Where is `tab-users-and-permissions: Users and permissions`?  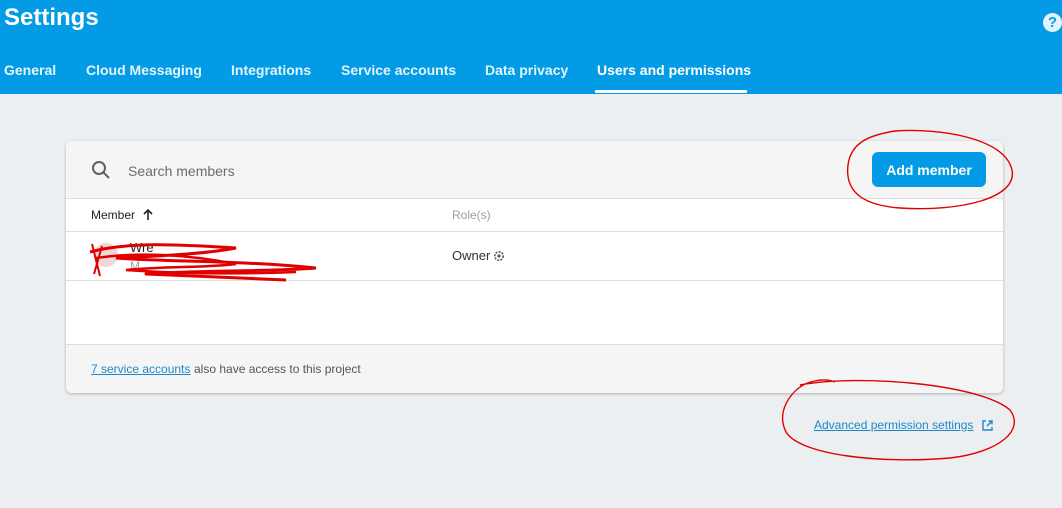 tab-users-and-permissions: Users and permissions is located at coordinates (674, 70).